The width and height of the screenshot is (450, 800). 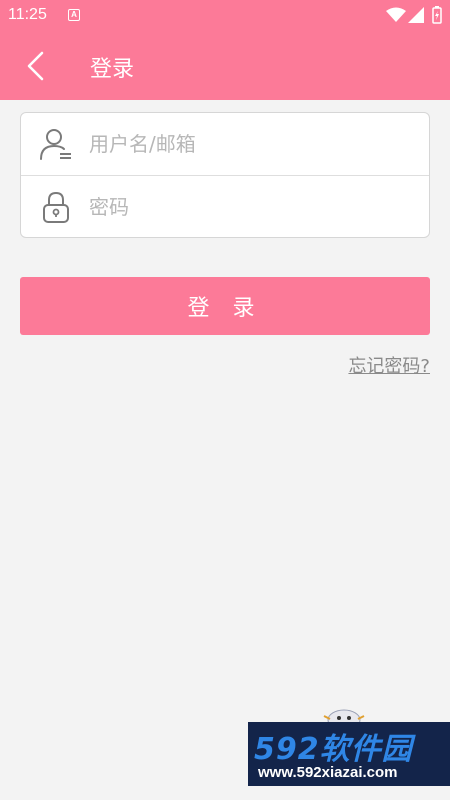 What do you see at coordinates (328, 772) in the screenshot?
I see `watermark-url: www.592xiazai.com` at bounding box center [328, 772].